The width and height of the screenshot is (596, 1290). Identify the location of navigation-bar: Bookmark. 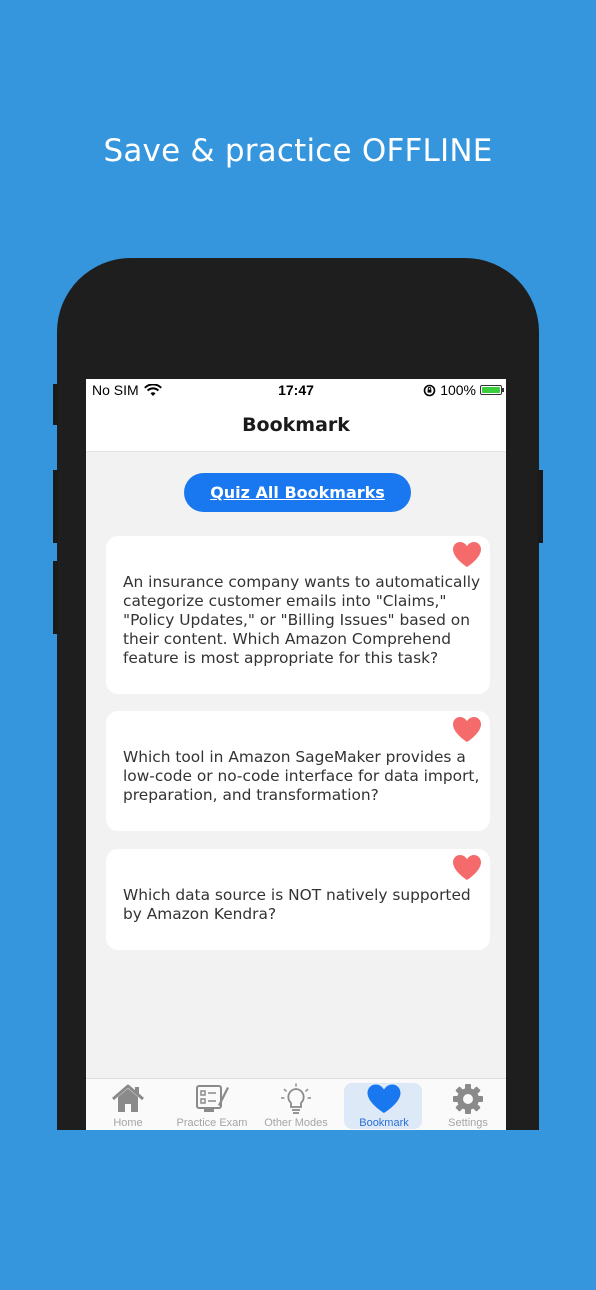
(296, 426).